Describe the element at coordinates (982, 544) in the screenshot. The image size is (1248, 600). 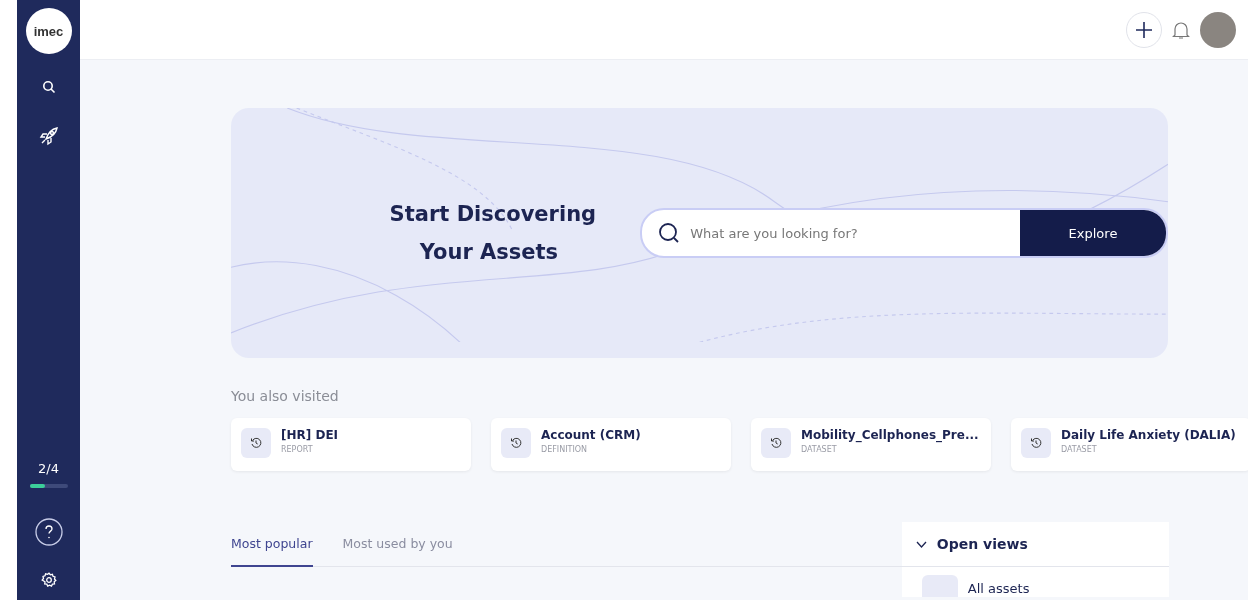
I see `panel-title: Open views` at that location.